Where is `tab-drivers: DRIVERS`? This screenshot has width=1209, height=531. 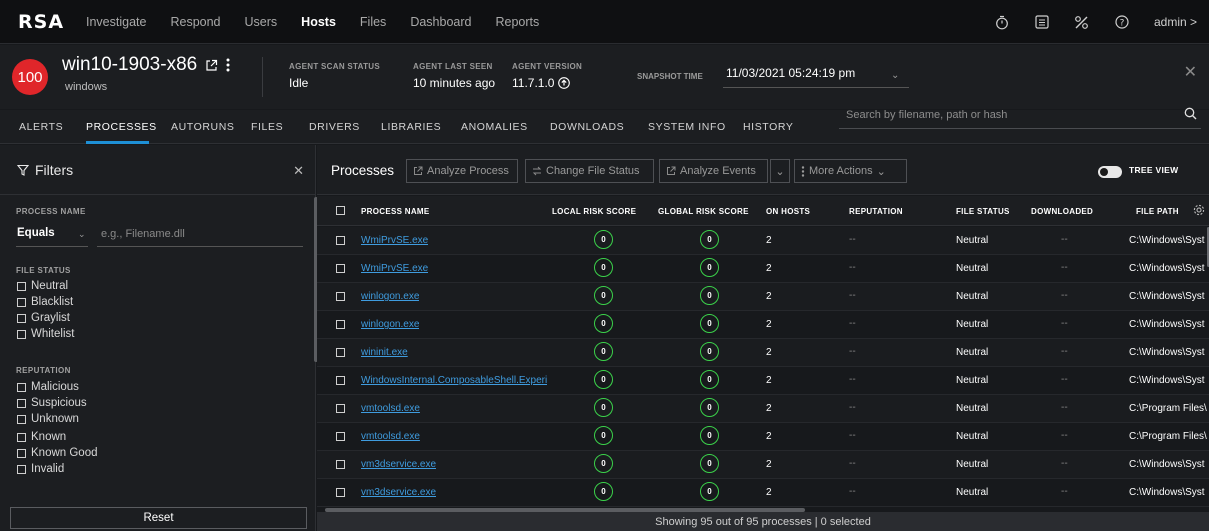
tab-drivers: DRIVERS is located at coordinates (334, 127).